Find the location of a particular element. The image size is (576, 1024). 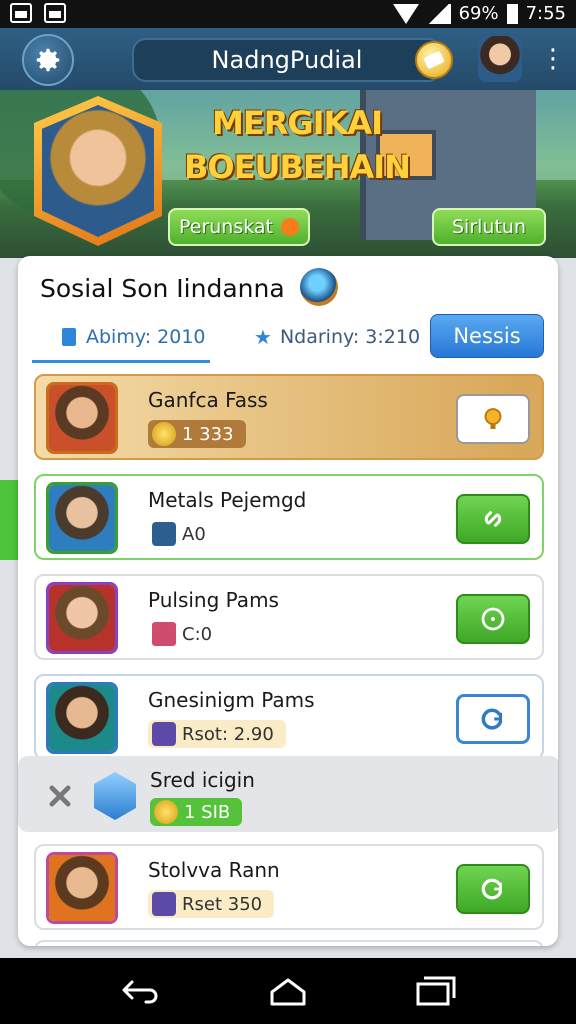

emote-button is located at coordinates (493, 619).